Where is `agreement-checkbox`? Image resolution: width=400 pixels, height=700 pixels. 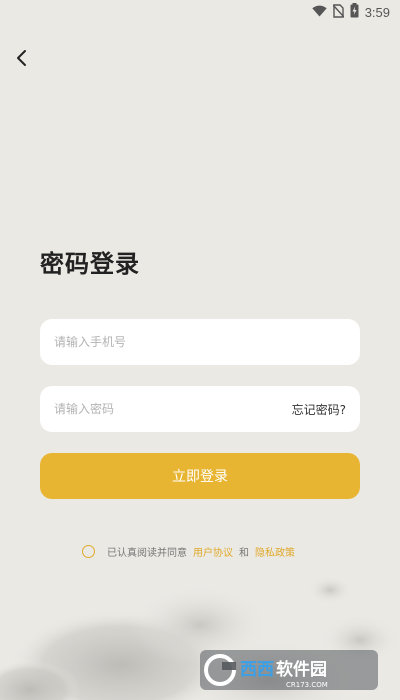 agreement-checkbox is located at coordinates (88, 551).